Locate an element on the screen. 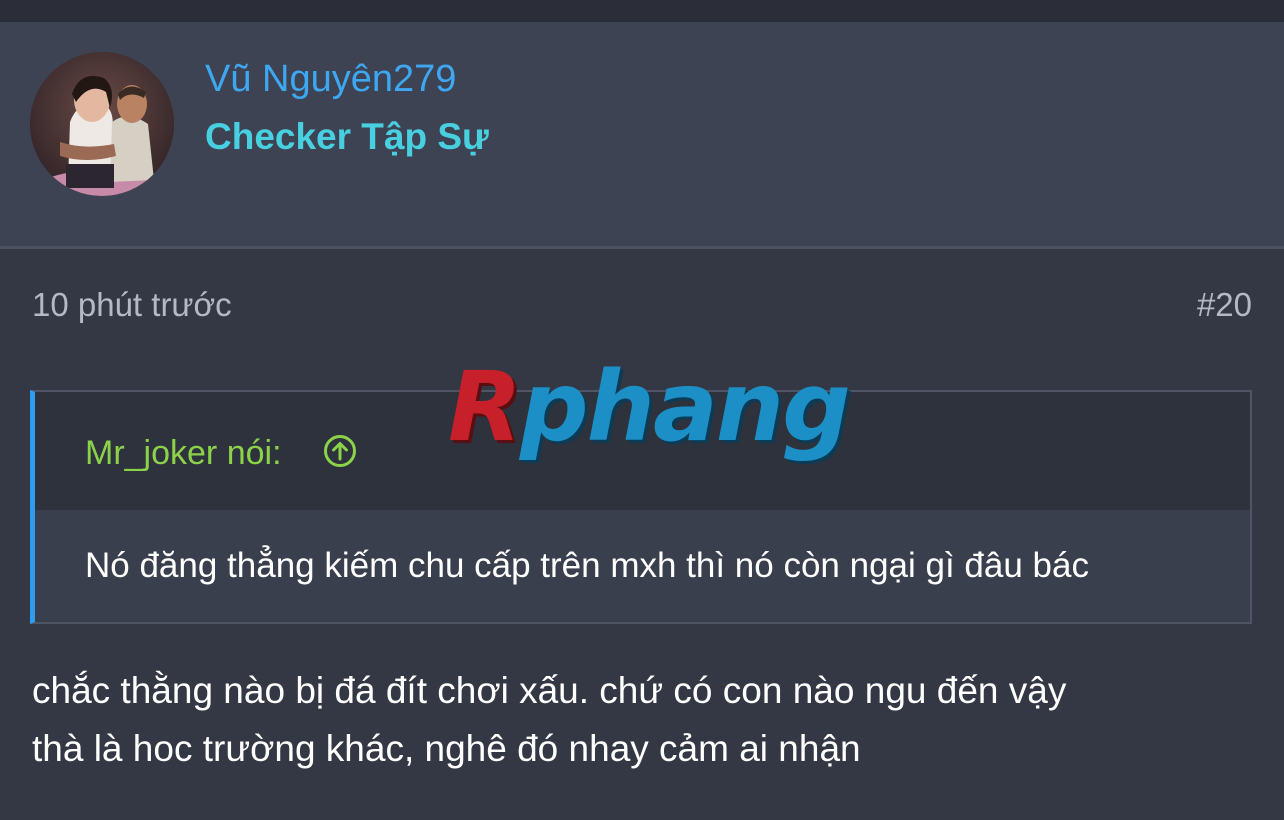 The image size is (1284, 820). avatar-photo-icon is located at coordinates (102, 124).